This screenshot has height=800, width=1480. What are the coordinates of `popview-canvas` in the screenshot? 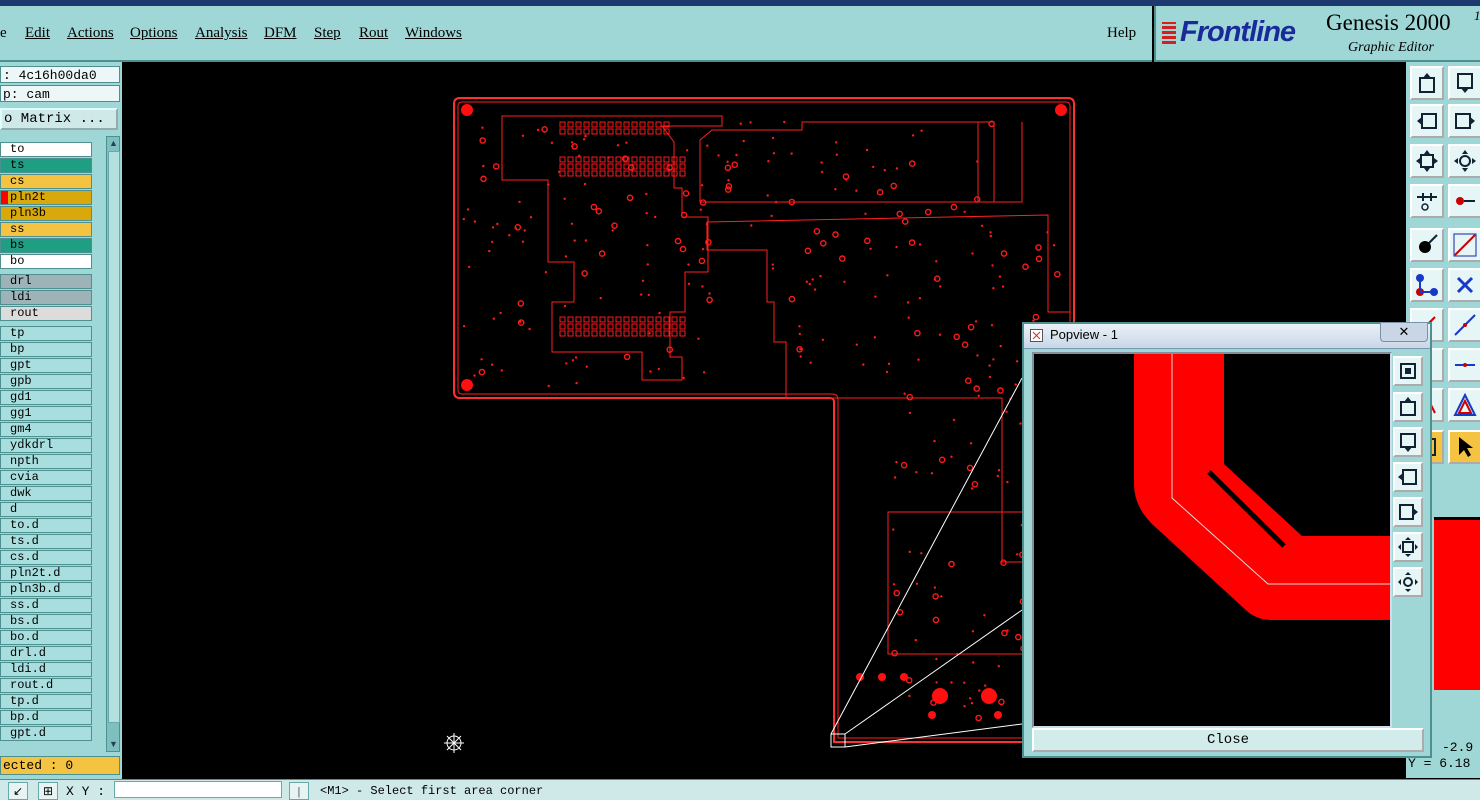 It's located at (1212, 540).